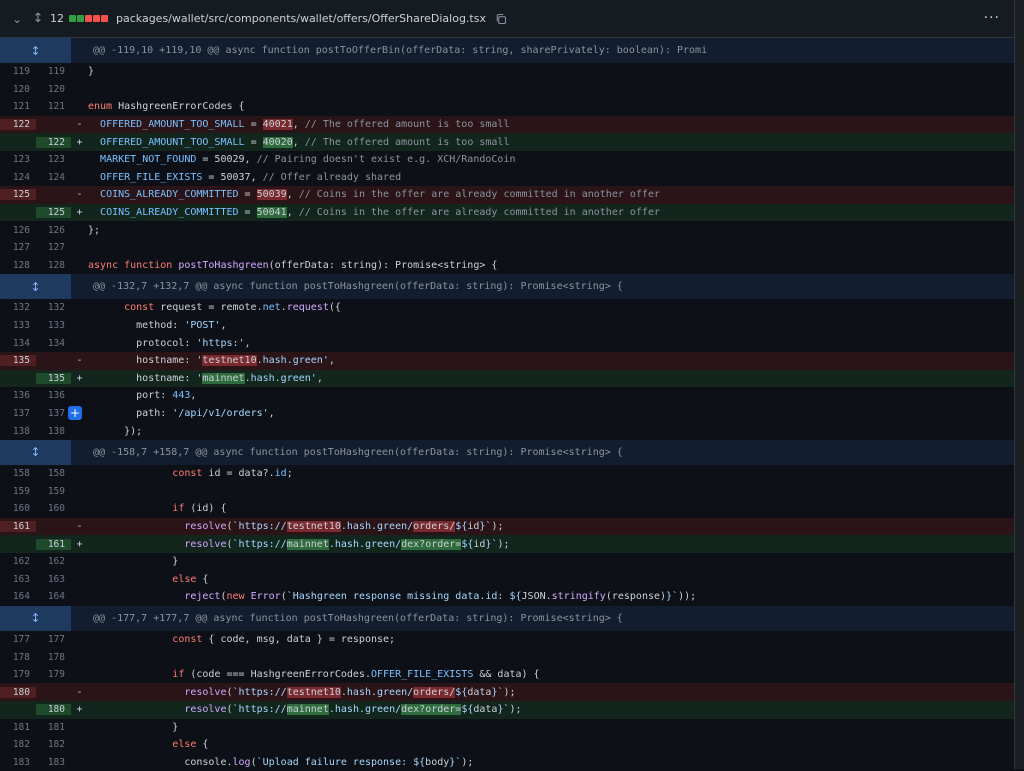  What do you see at coordinates (53, 413) in the screenshot?
I see `new-line-number: 137` at bounding box center [53, 413].